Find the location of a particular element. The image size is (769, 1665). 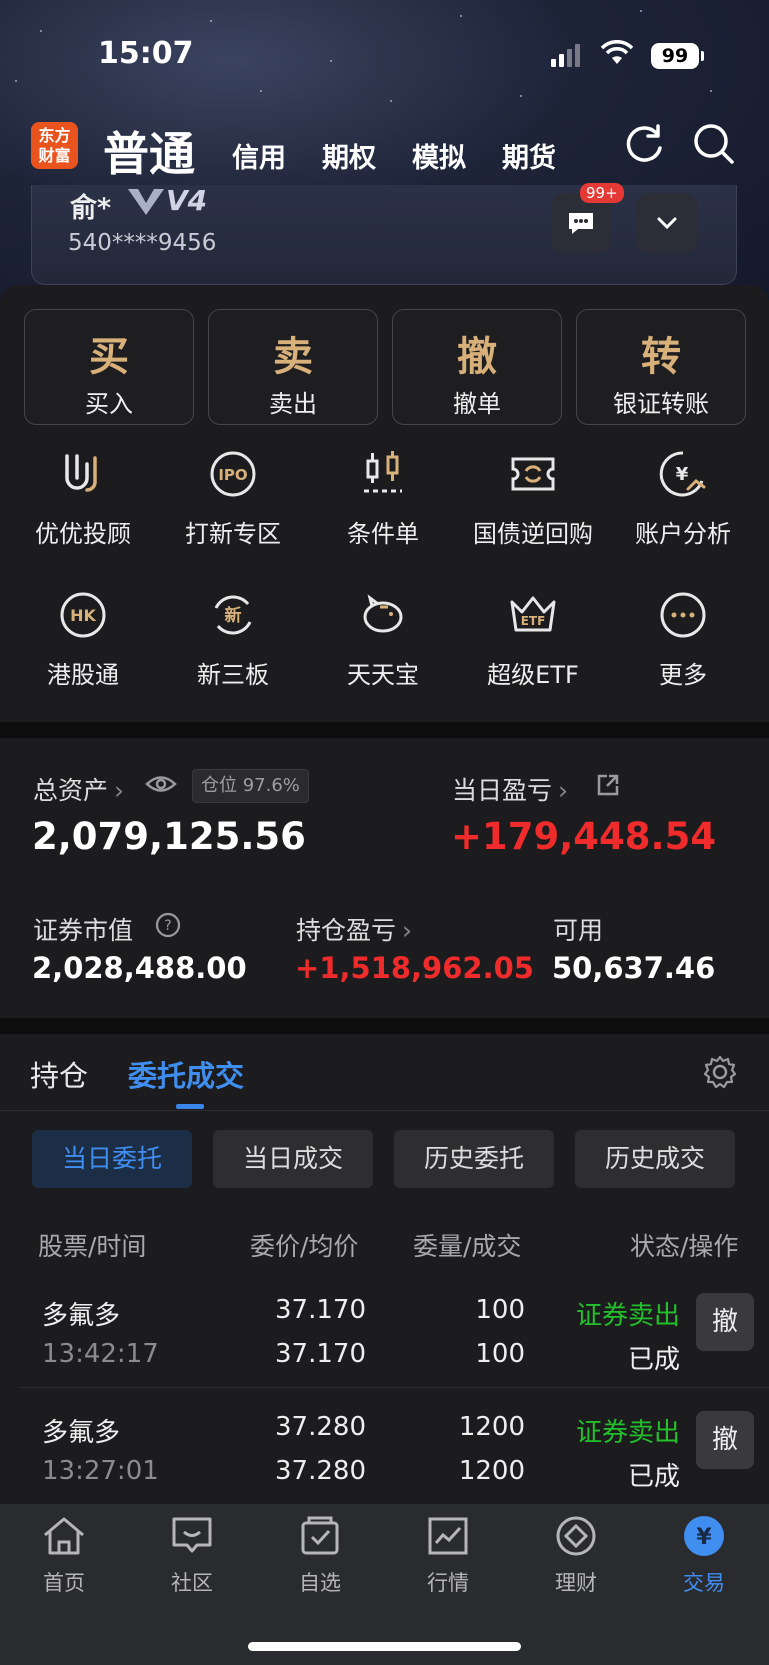

grid-item-uu-advisor: 优优投顾 is located at coordinates (83, 497).